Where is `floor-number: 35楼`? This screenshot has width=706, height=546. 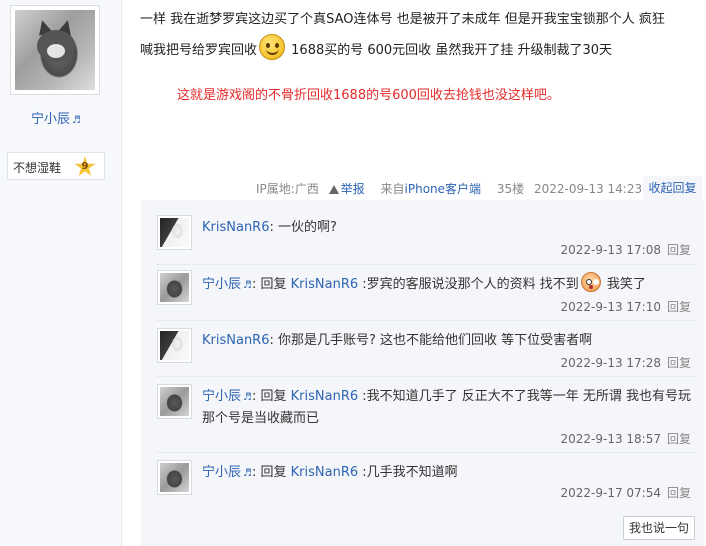 floor-number: 35楼 is located at coordinates (510, 189).